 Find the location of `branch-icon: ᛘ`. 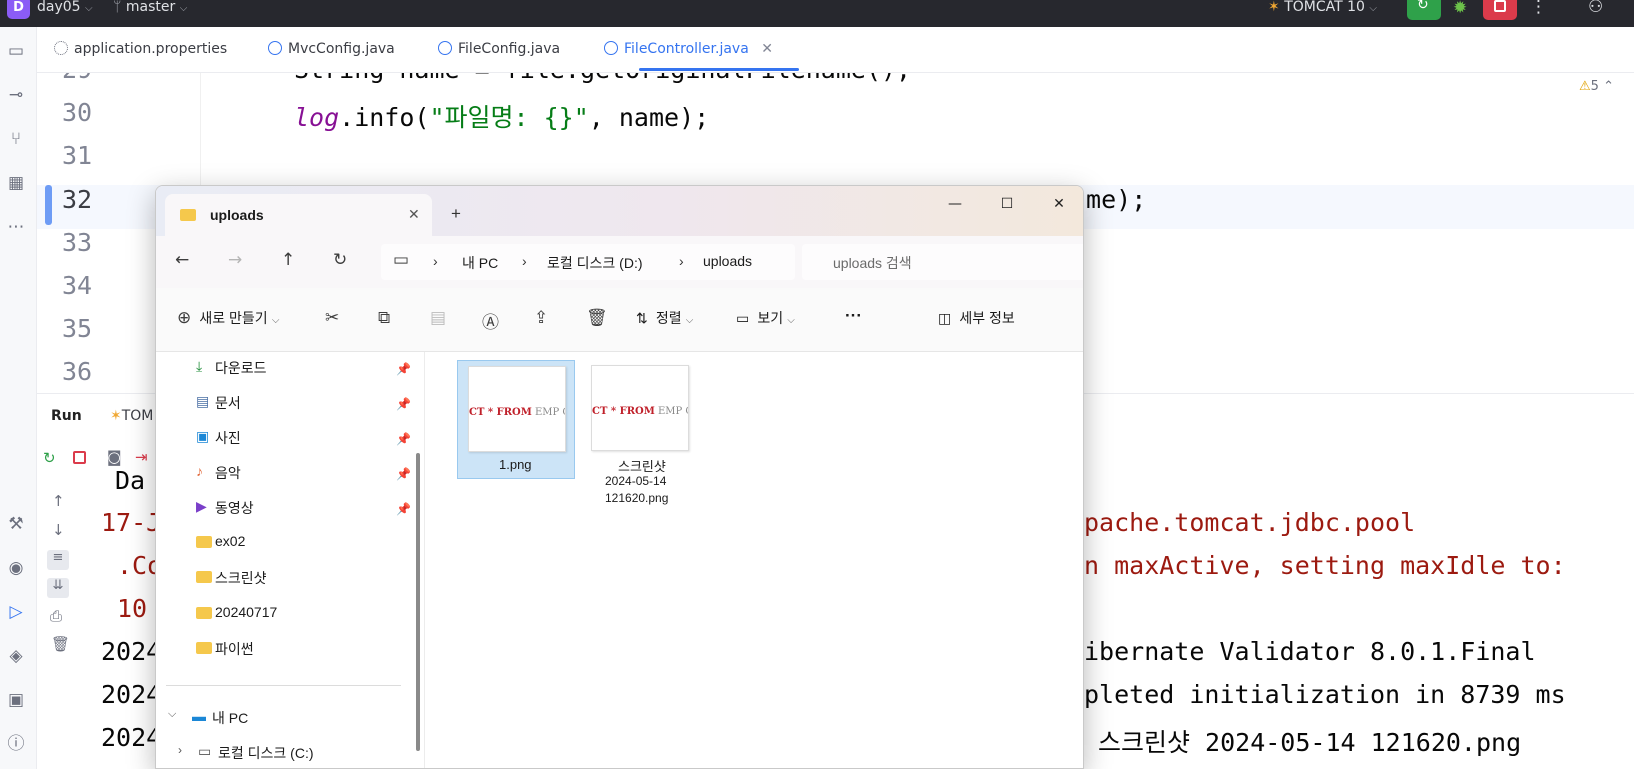

branch-icon: ᛘ is located at coordinates (117, 7).